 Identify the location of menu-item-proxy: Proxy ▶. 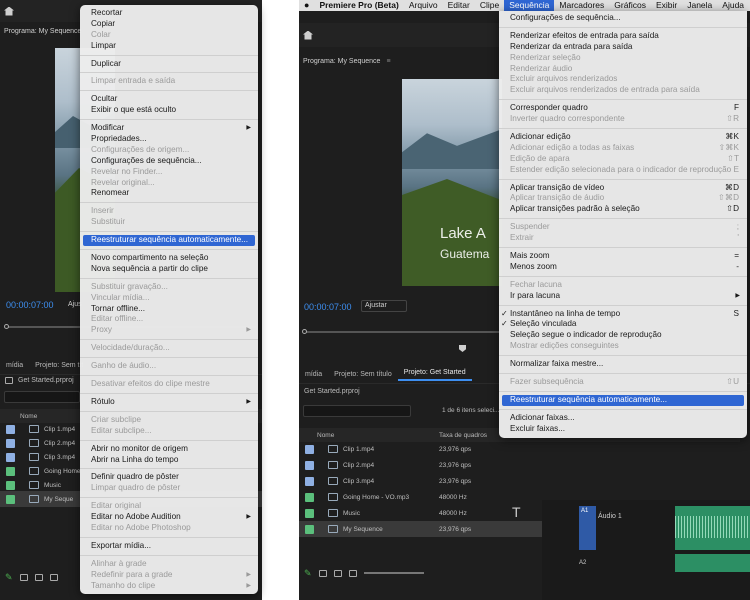
(169, 330).